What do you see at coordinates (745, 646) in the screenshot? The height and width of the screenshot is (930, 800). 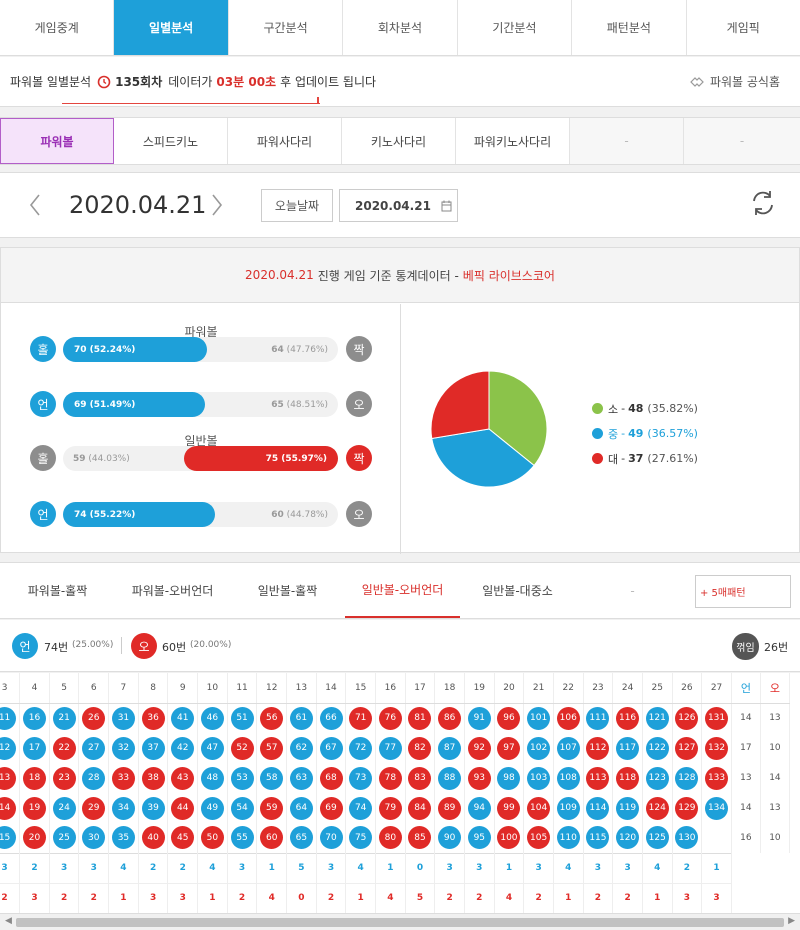 I see `mixed-badge: 꺾임` at bounding box center [745, 646].